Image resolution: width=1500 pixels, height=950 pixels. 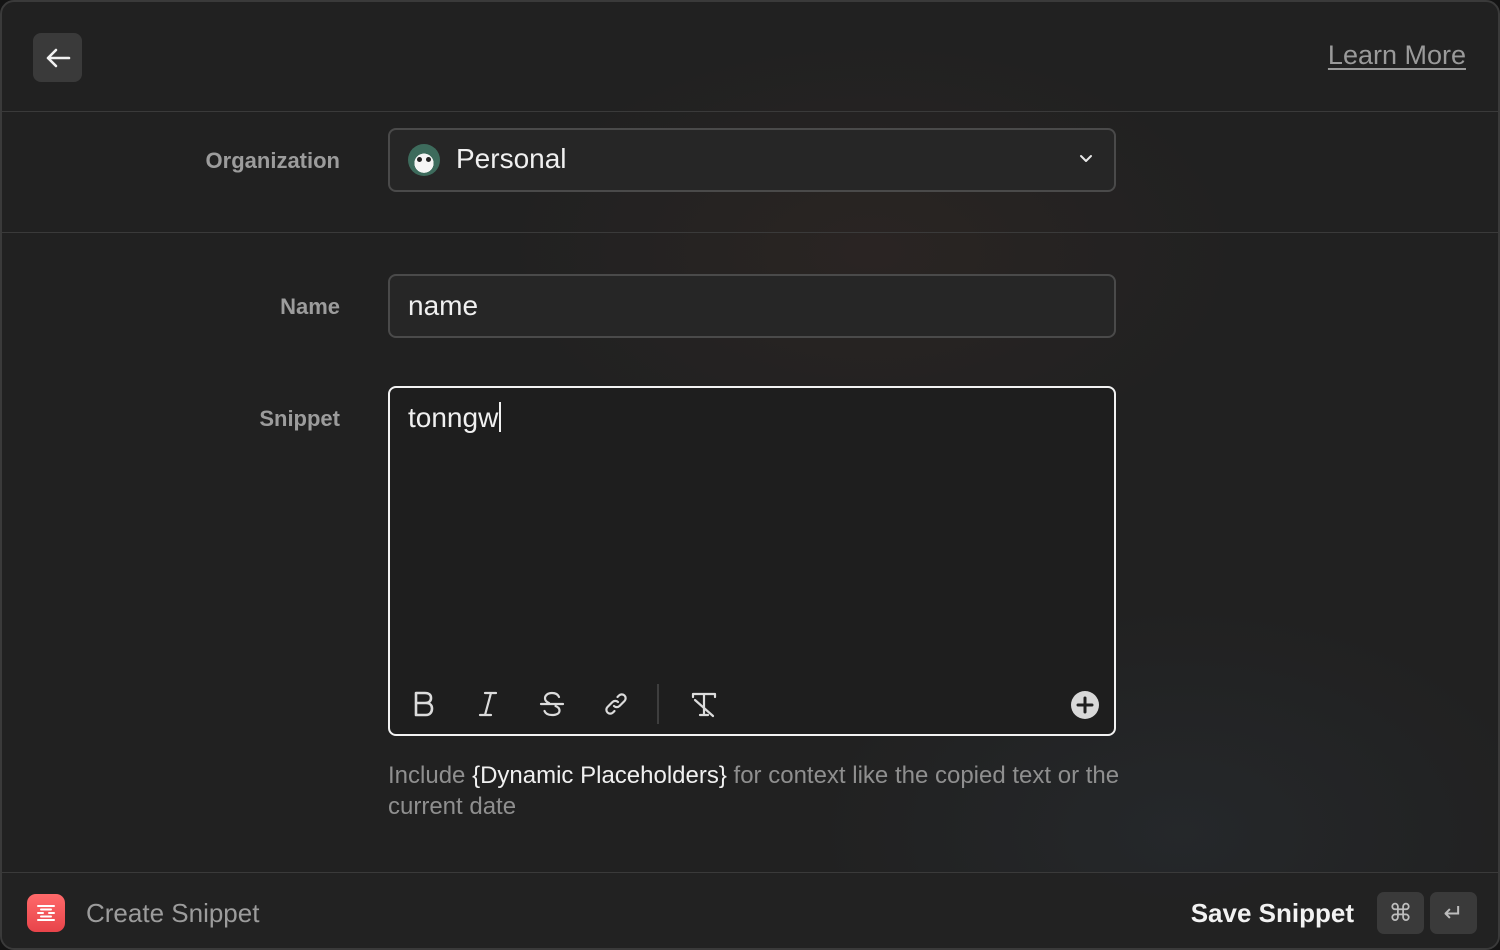 I want to click on link-button, so click(x=616, y=704).